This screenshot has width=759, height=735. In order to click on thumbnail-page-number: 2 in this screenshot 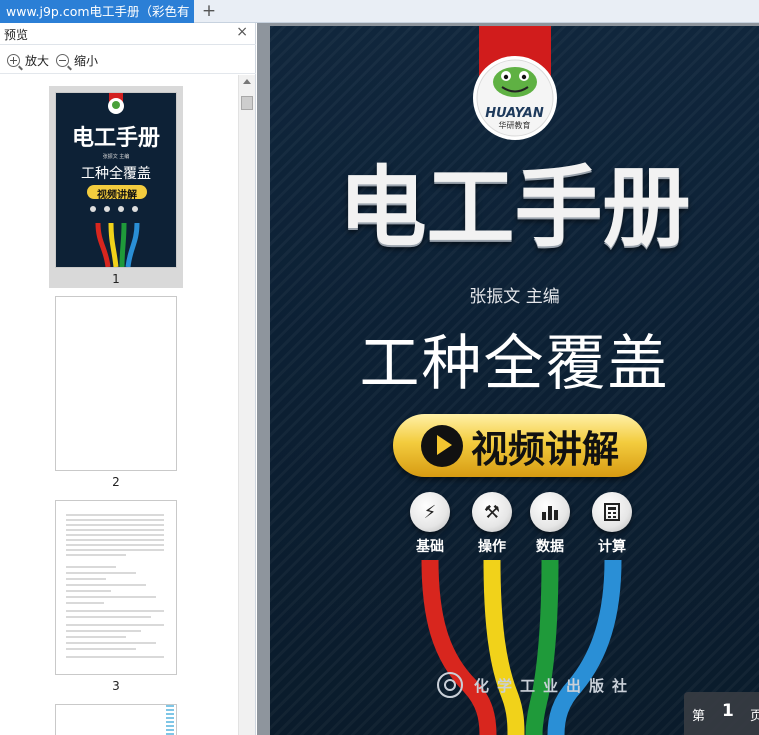, I will do `click(116, 482)`.